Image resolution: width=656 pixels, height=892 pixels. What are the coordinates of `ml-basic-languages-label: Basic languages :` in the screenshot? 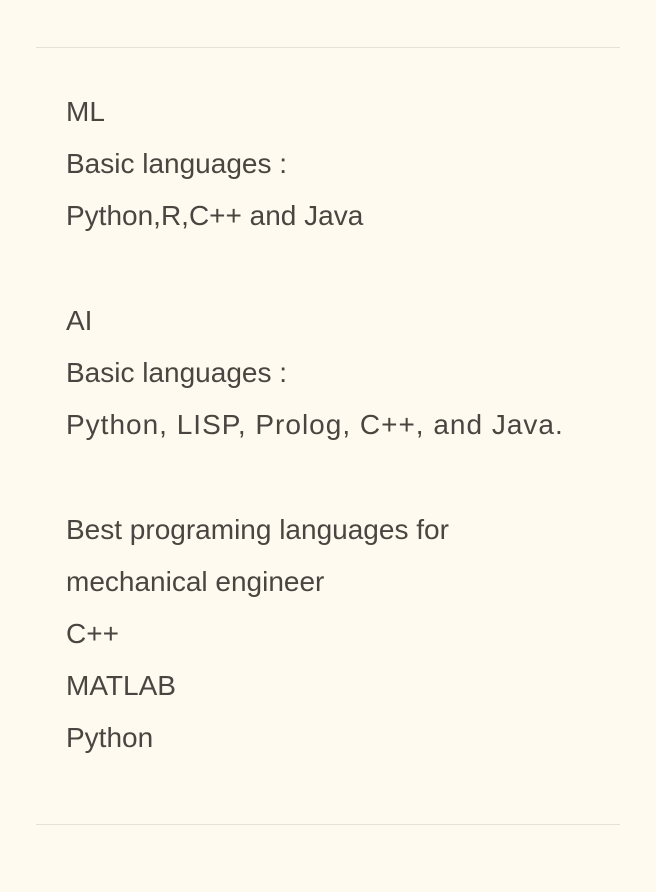 It's located at (177, 164).